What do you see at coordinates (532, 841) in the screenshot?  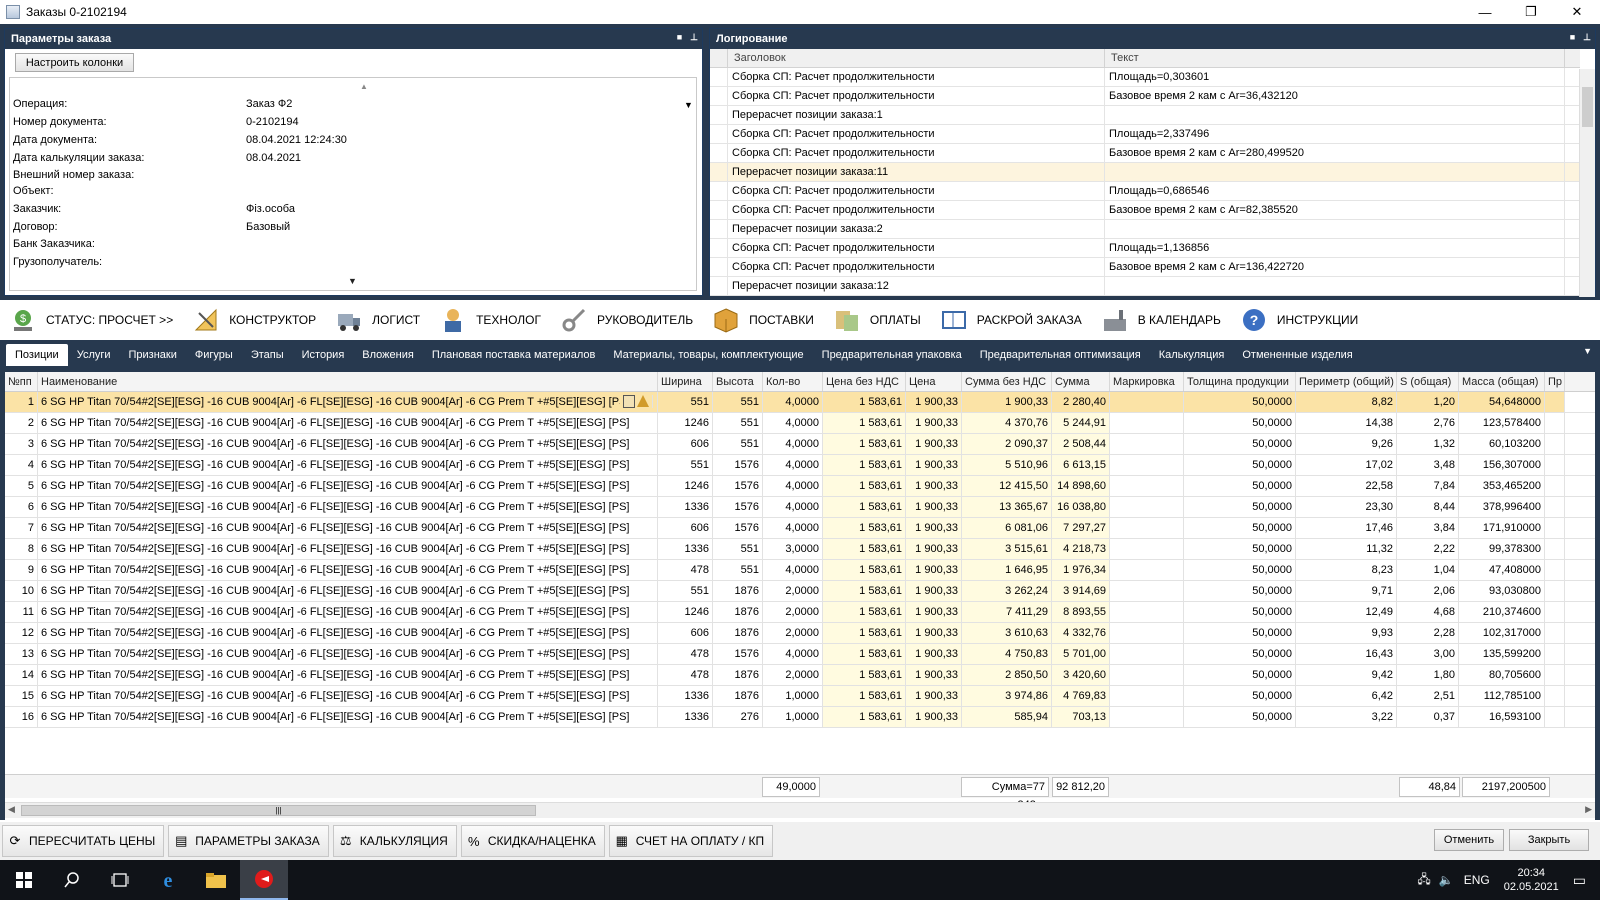 I see `discount-button: % Скидка/Наценка` at bounding box center [532, 841].